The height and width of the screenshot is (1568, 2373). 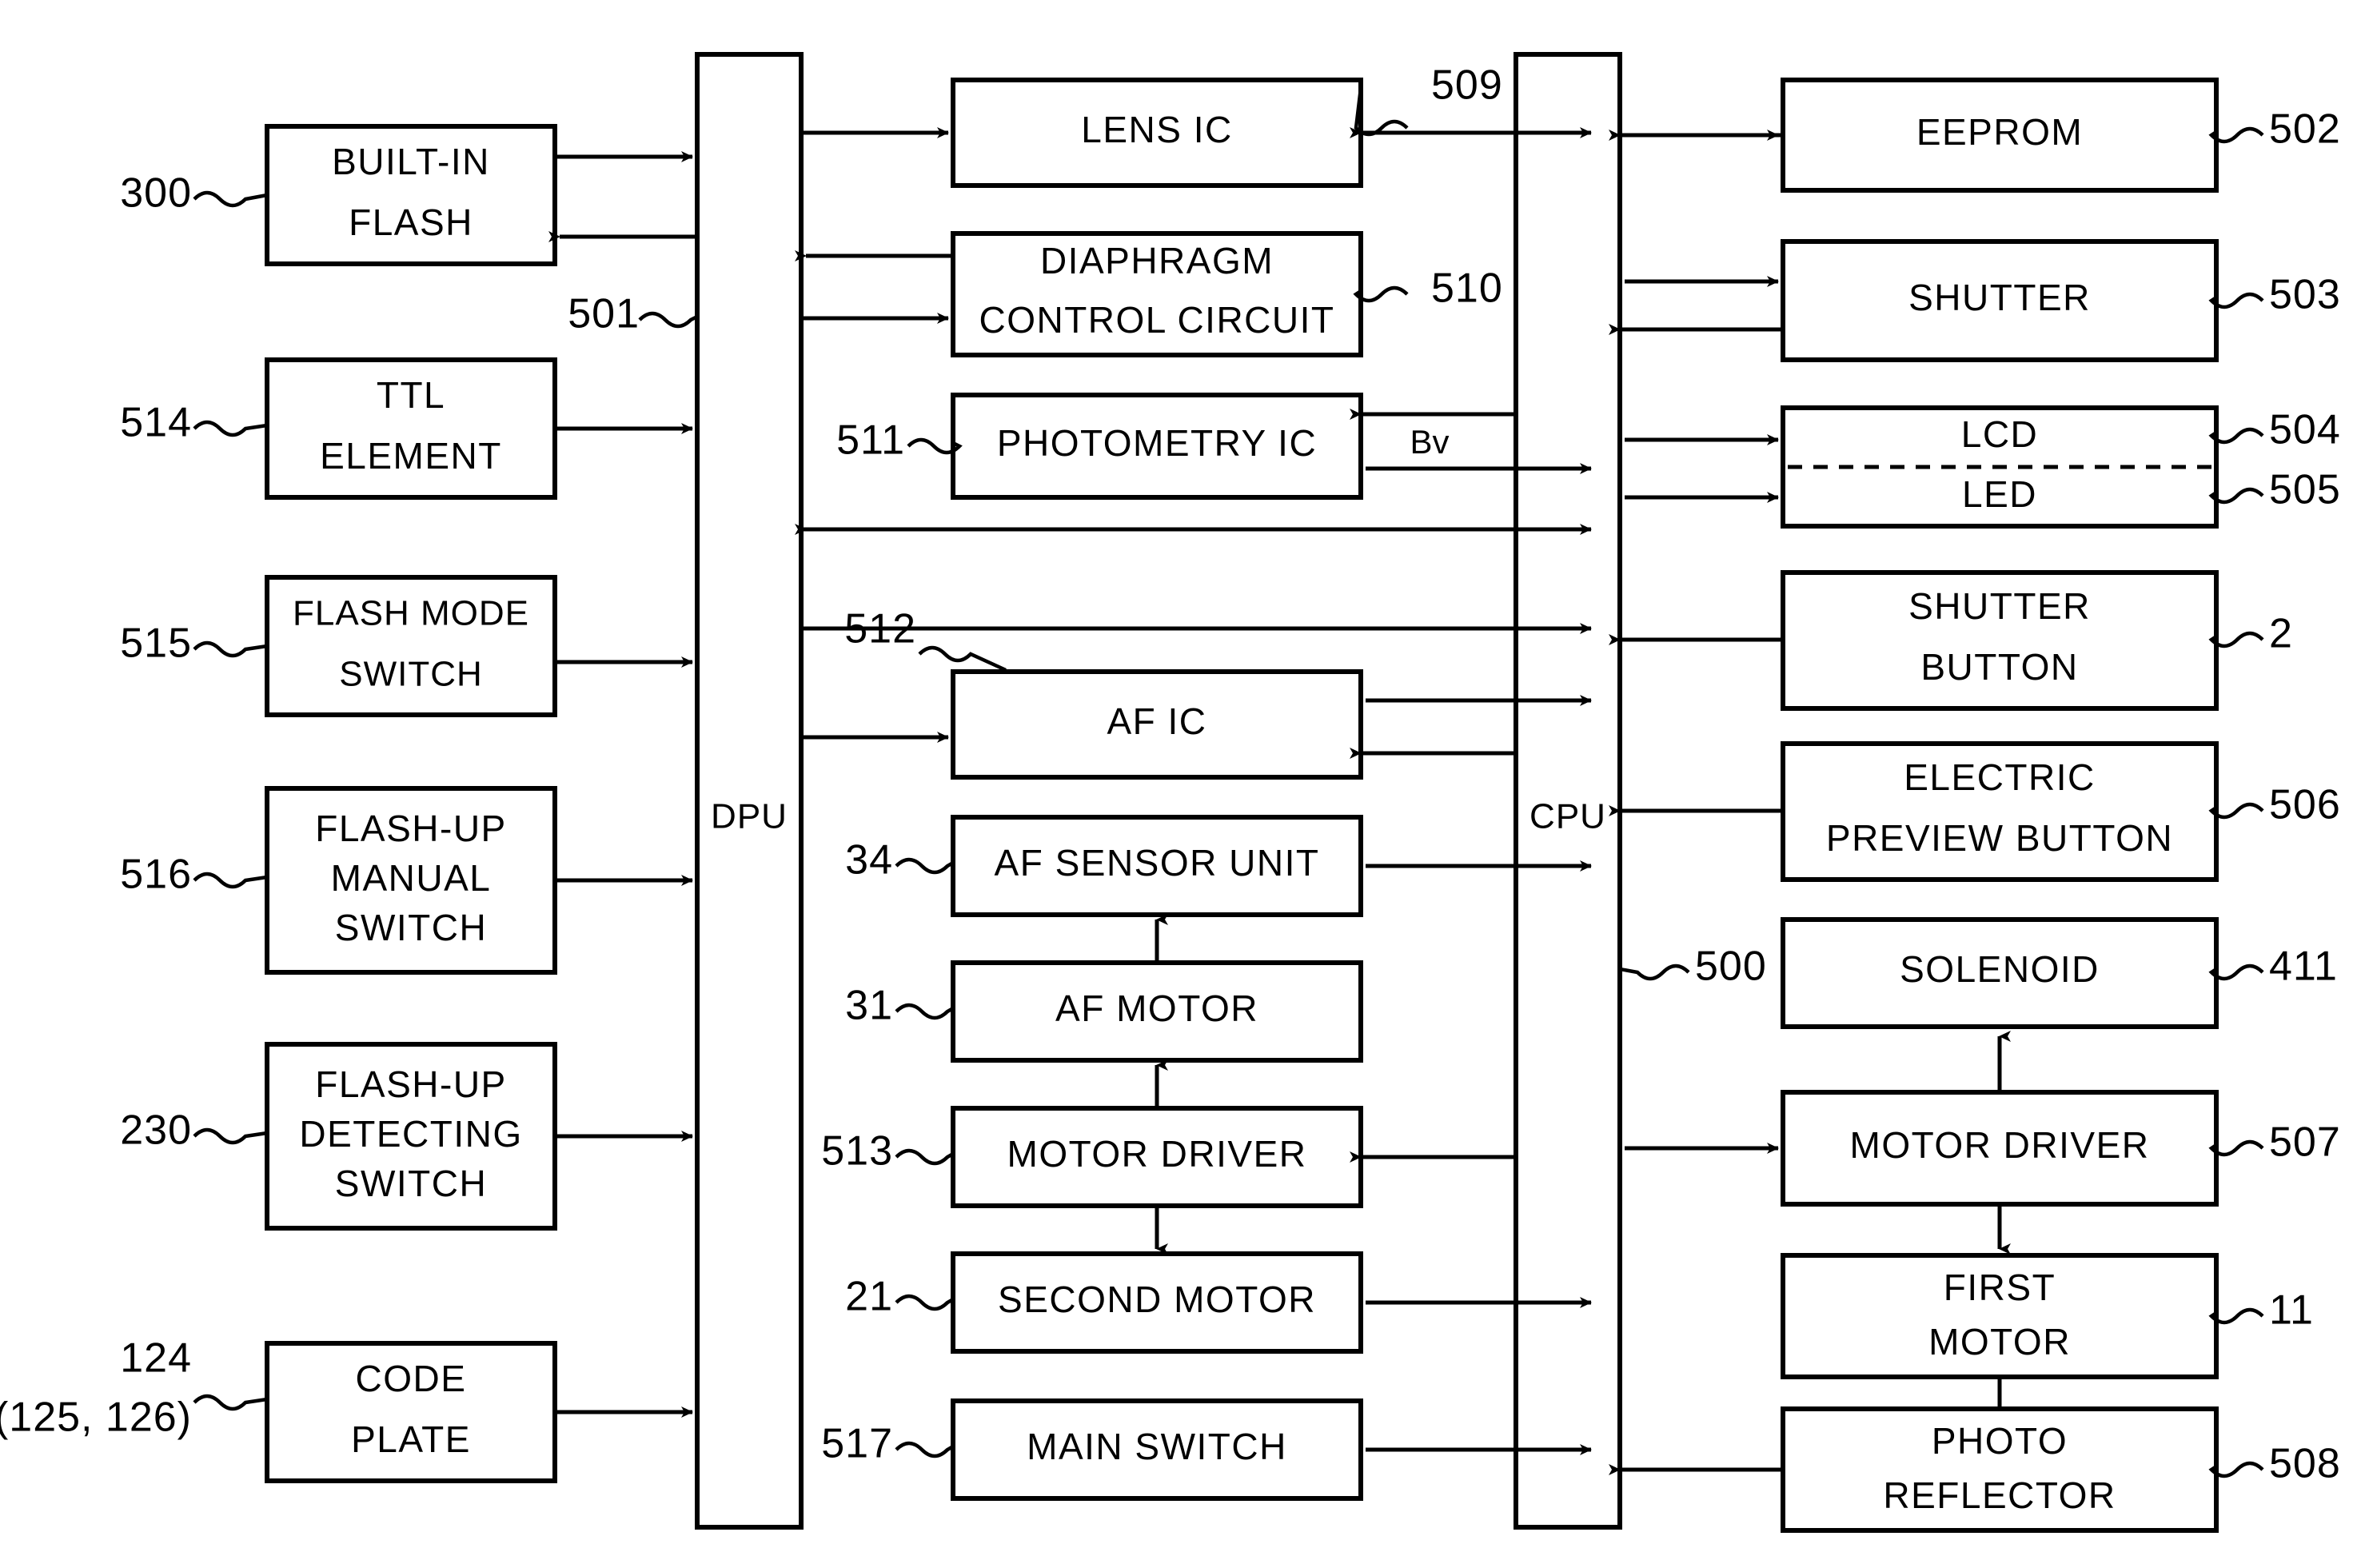 I want to click on ref-2: 2, so click(x=2281, y=634).